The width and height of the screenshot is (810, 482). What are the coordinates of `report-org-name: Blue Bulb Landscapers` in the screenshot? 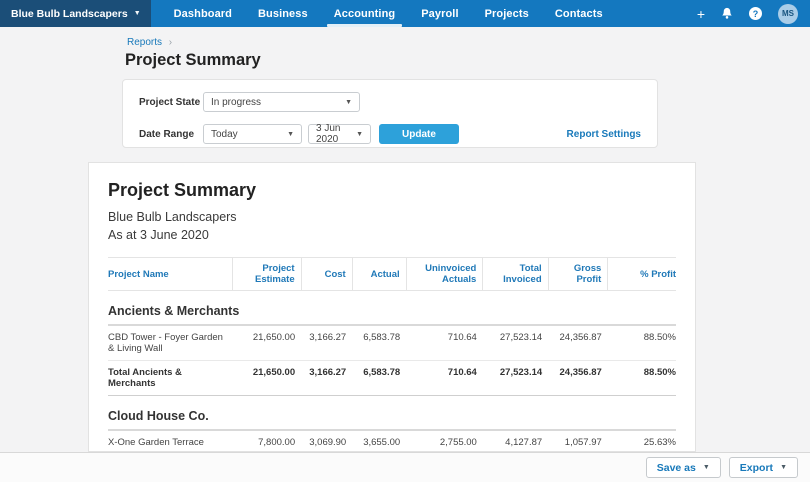 It's located at (172, 217).